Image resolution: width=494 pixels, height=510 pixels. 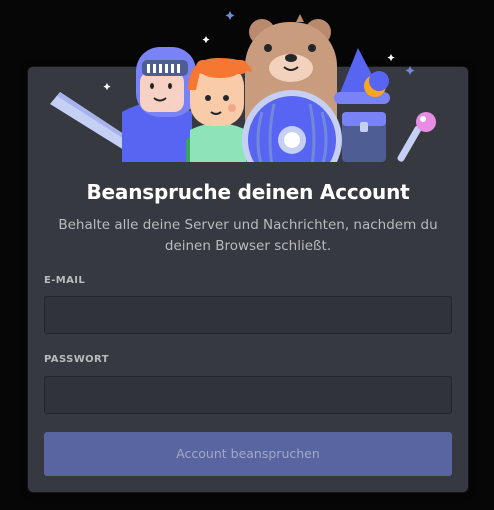 What do you see at coordinates (364, 137) in the screenshot?
I see `treasure-chest-icon` at bounding box center [364, 137].